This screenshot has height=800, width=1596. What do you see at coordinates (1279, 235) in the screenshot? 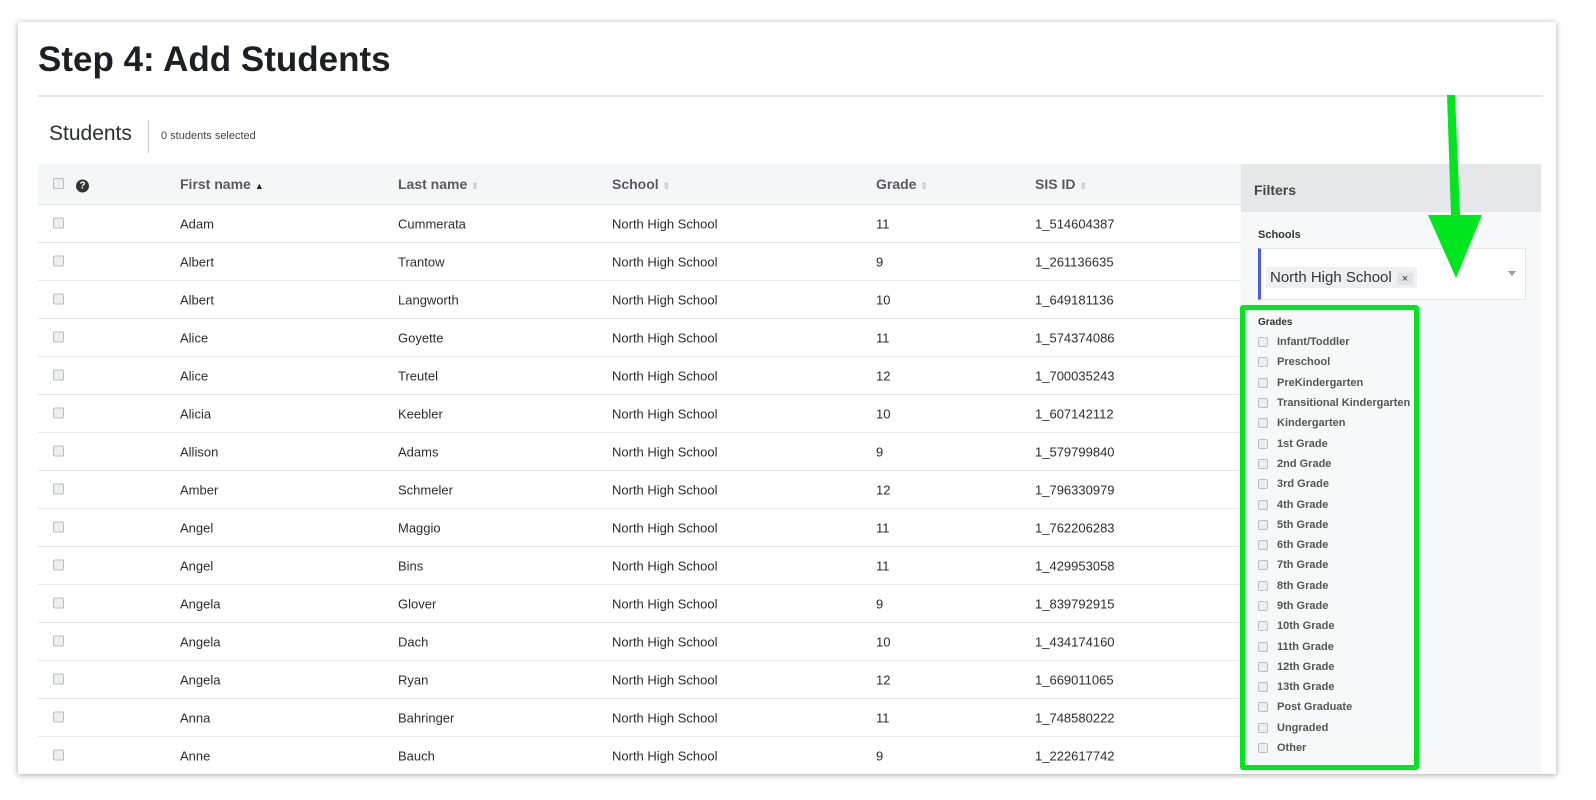
I see `schools-label: Schools` at bounding box center [1279, 235].